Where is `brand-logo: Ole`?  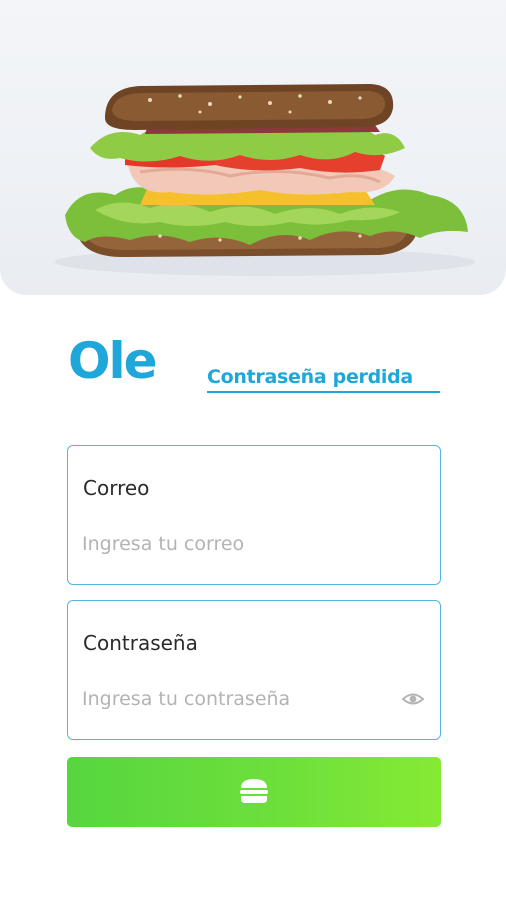 brand-logo: Ole is located at coordinates (113, 361).